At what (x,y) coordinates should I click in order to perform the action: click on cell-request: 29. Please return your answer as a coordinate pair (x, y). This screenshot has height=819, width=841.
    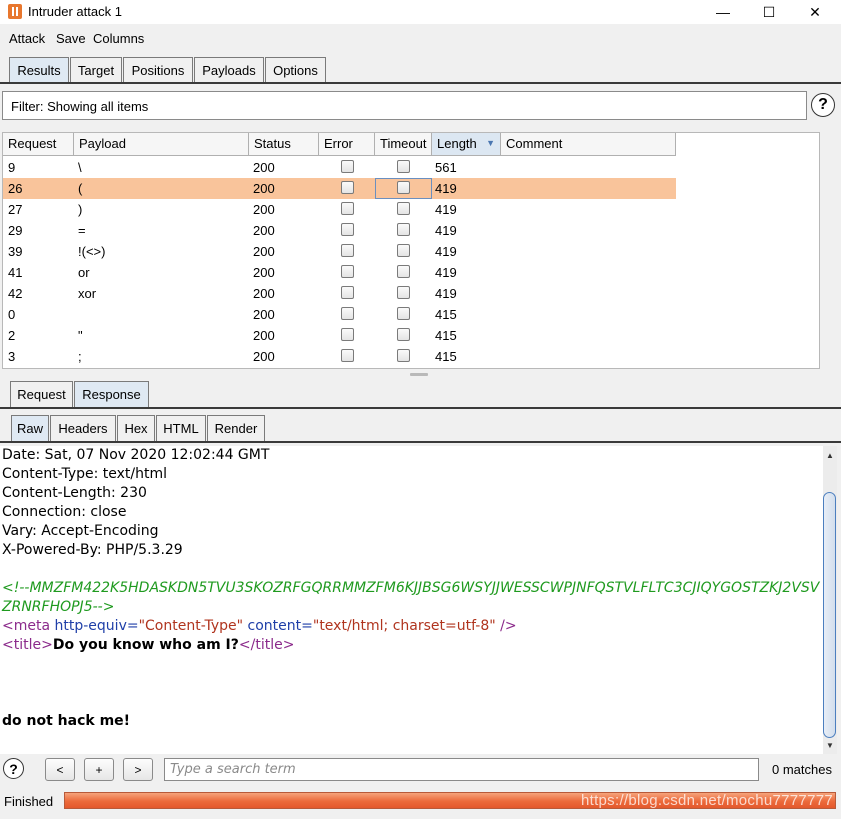
    Looking at the image, I should click on (15, 230).